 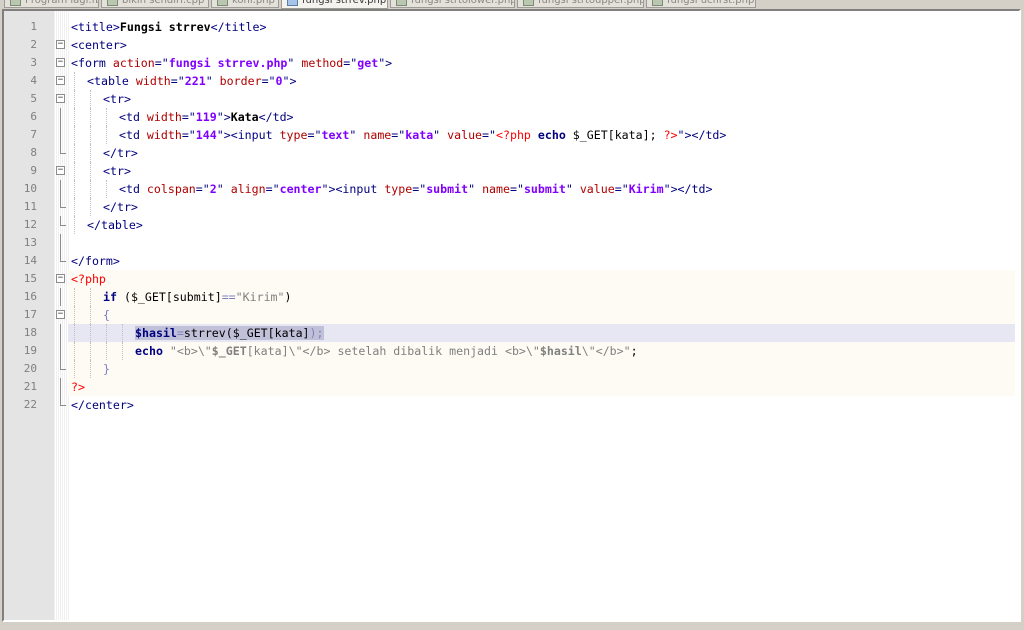 What do you see at coordinates (293, 135) in the screenshot?
I see `code-token: type` at bounding box center [293, 135].